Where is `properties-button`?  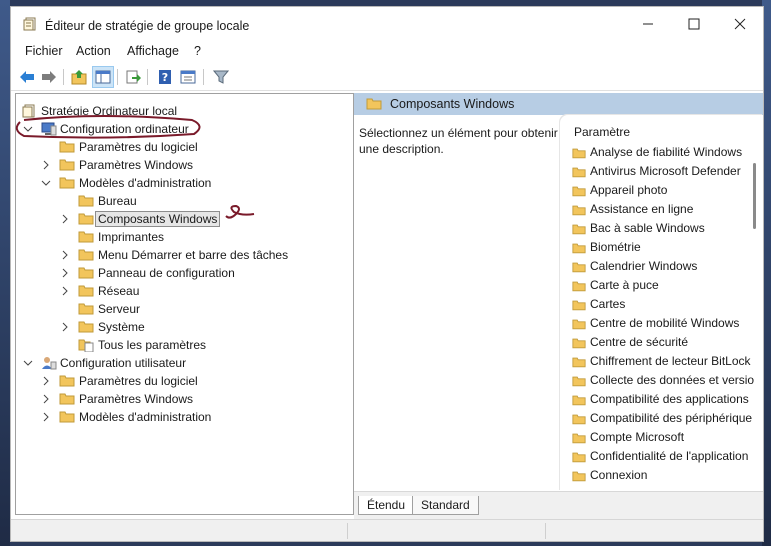 properties-button is located at coordinates (188, 77).